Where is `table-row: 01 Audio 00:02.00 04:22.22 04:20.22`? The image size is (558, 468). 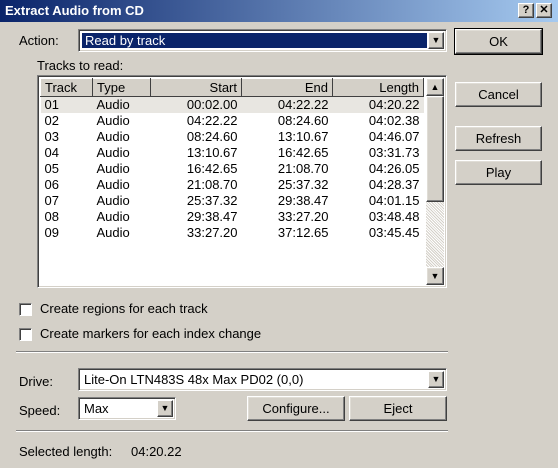 table-row: 01 Audio 00:02.00 04:22.22 04:20.22 is located at coordinates (232, 104).